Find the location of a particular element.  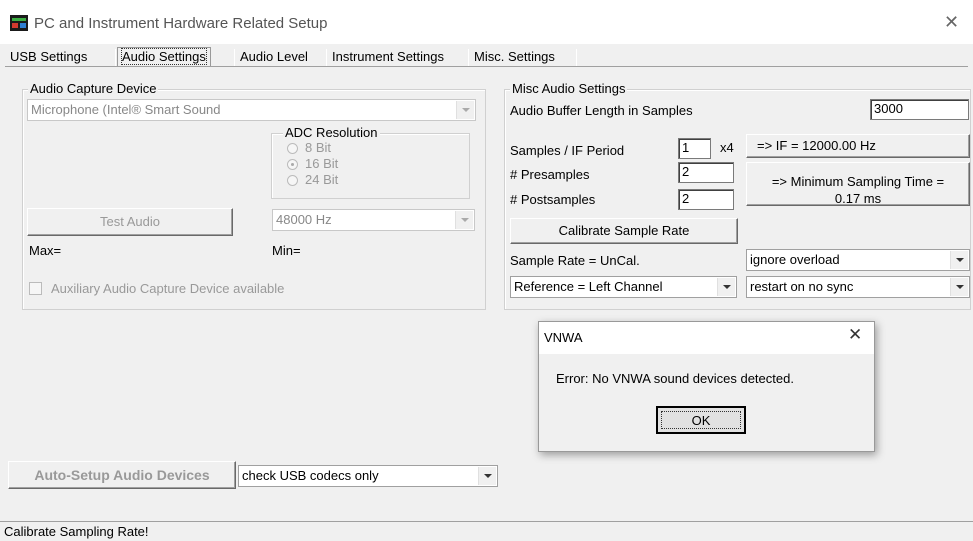

audio-device-value: Microphone (Intel® Smart Sound is located at coordinates (126, 109).